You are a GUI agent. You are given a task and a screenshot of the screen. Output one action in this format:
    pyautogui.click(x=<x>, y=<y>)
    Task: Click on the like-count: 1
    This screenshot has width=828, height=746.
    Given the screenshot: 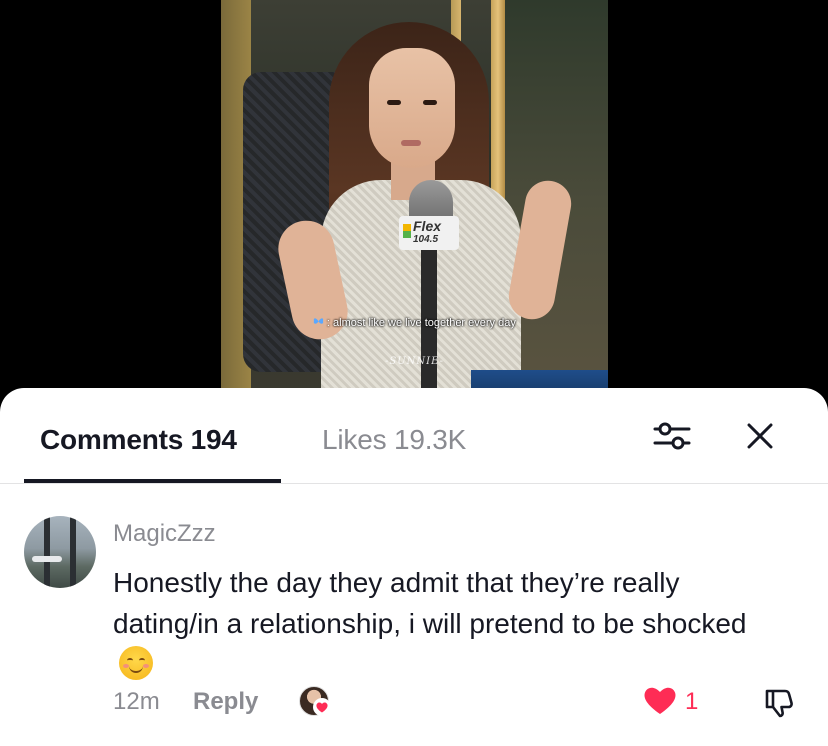 What is the action you would take?
    pyautogui.click(x=692, y=701)
    